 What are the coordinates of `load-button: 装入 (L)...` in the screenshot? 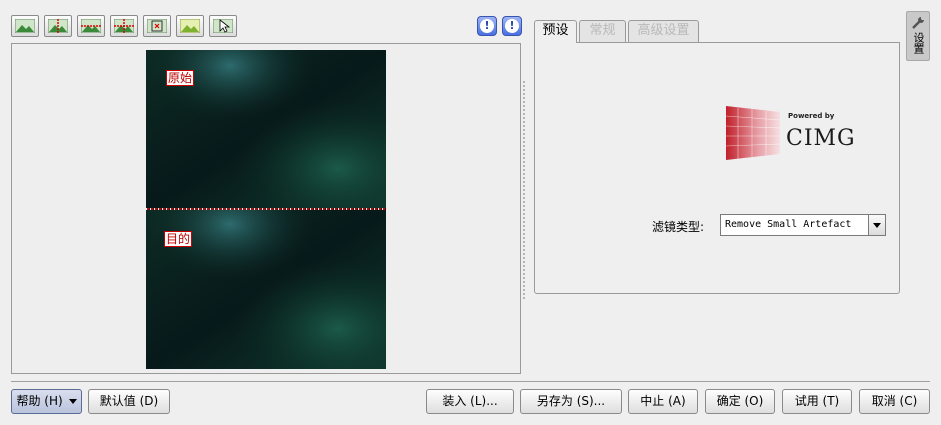 It's located at (470, 401).